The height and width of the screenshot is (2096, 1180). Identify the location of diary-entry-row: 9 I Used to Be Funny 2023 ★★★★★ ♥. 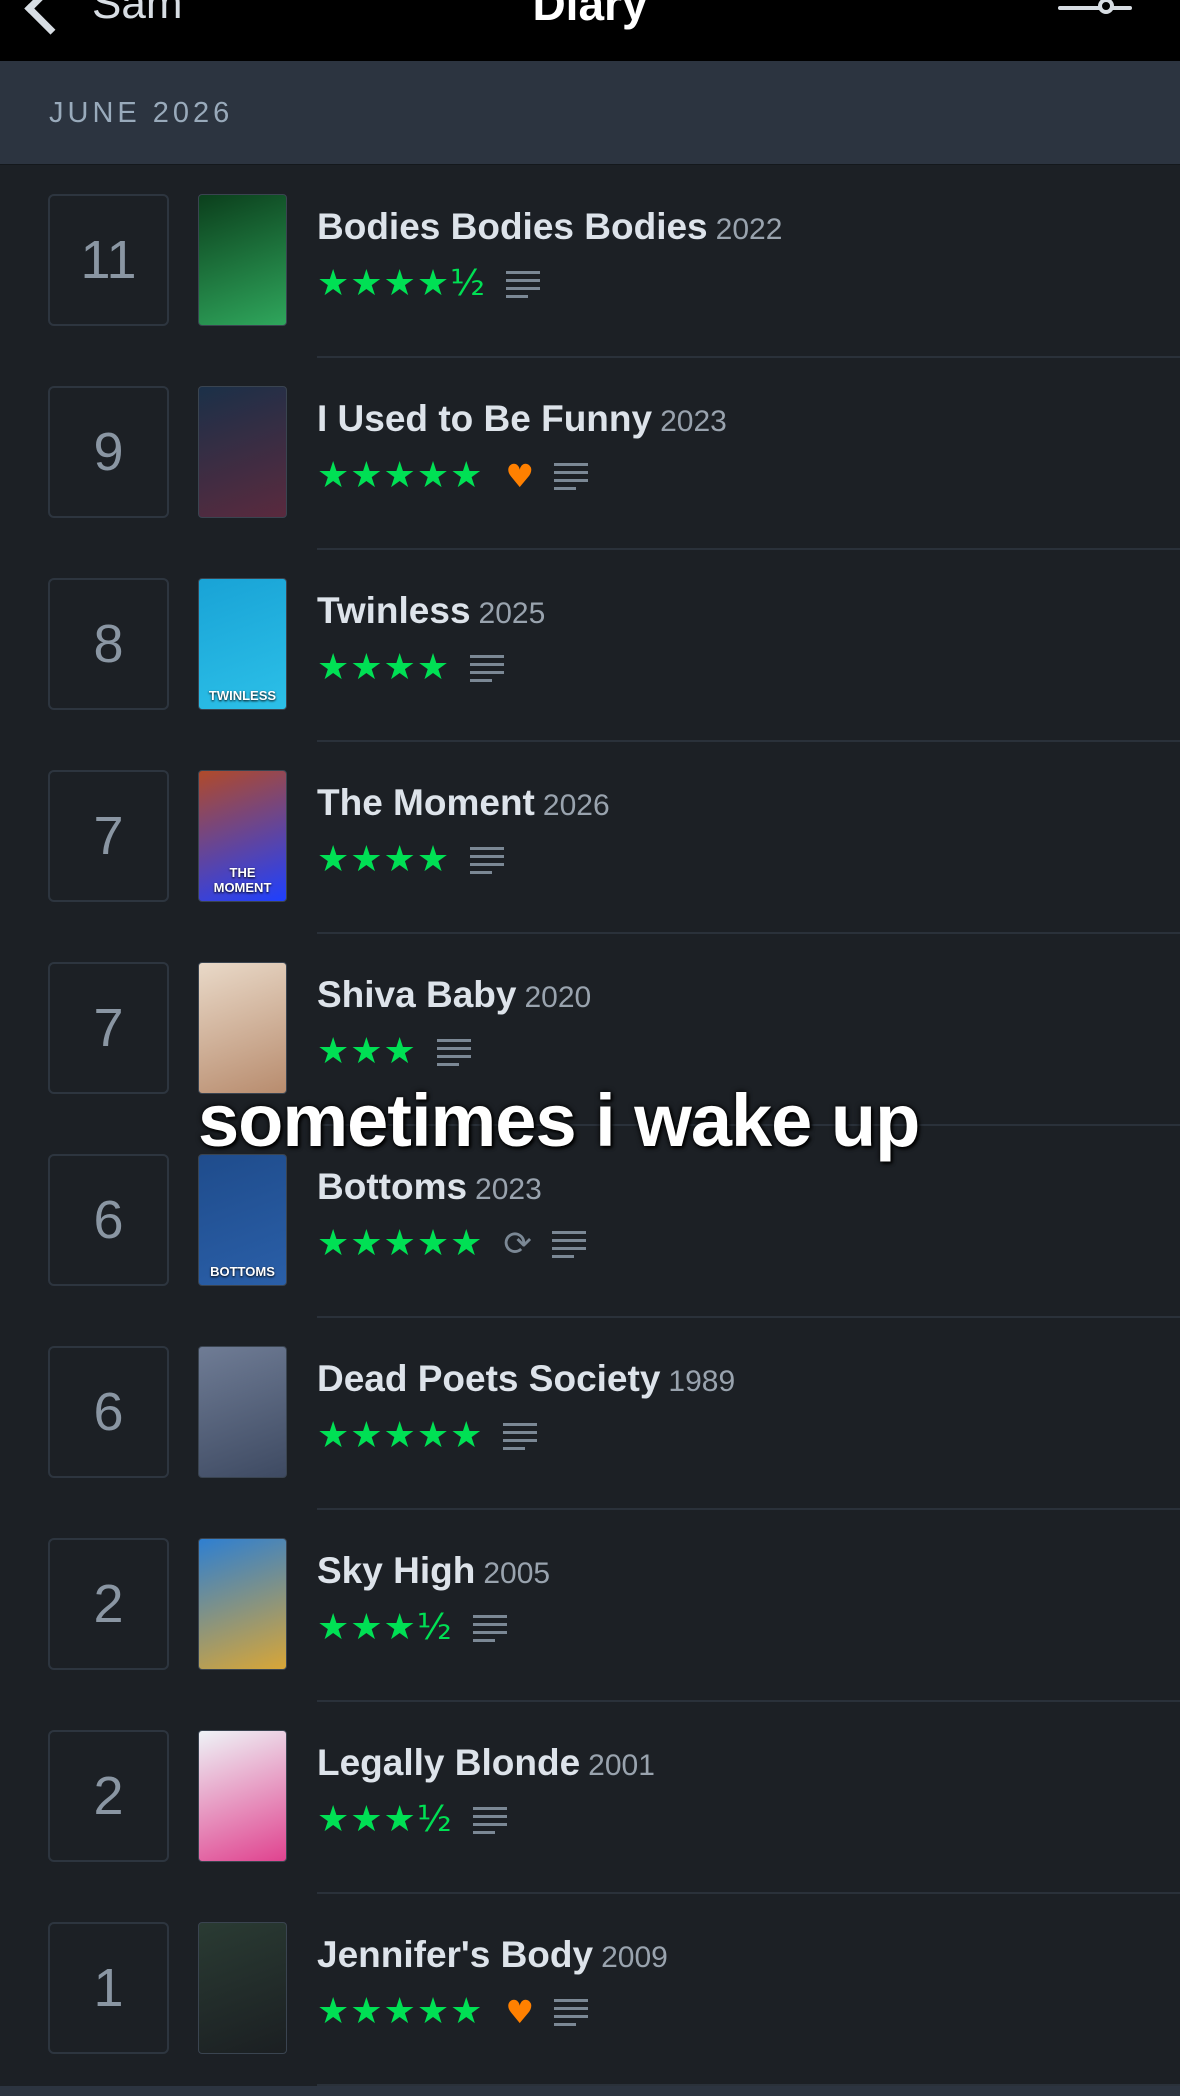
(590, 454).